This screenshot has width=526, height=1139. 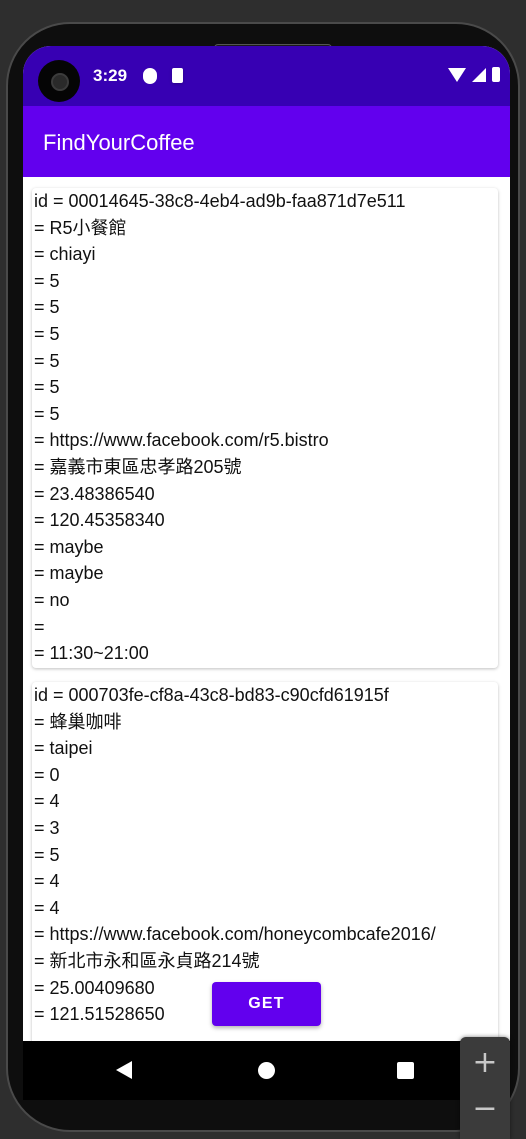 I want to click on app-bar: FindYourCoffee, so click(x=266, y=141).